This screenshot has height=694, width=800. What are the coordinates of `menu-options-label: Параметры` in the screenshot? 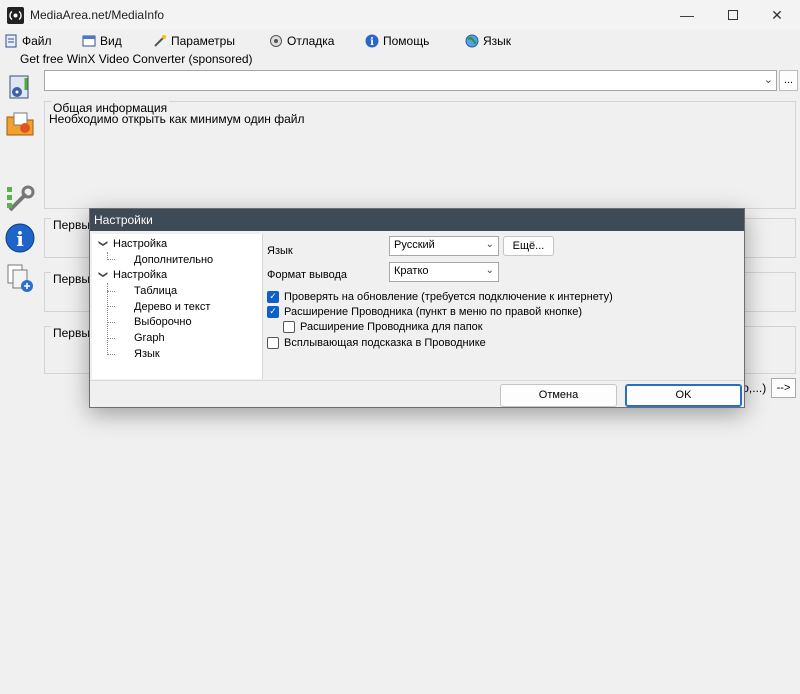 It's located at (203, 40).